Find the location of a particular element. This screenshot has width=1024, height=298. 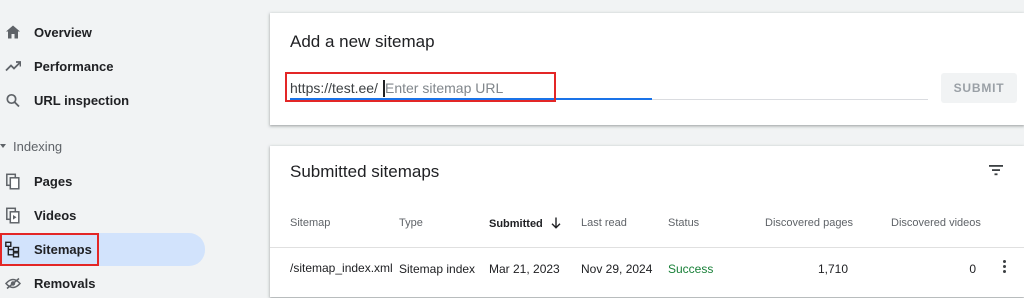

sidebar-item-videos: Videos is located at coordinates (102, 215).